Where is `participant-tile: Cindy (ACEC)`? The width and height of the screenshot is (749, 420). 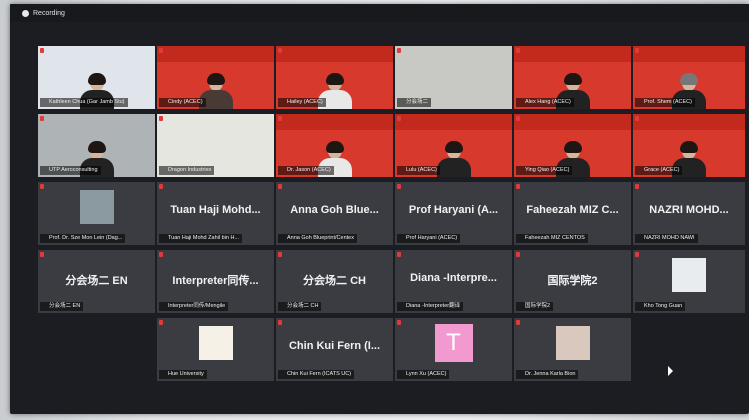 participant-tile: Cindy (ACEC) is located at coordinates (215, 77).